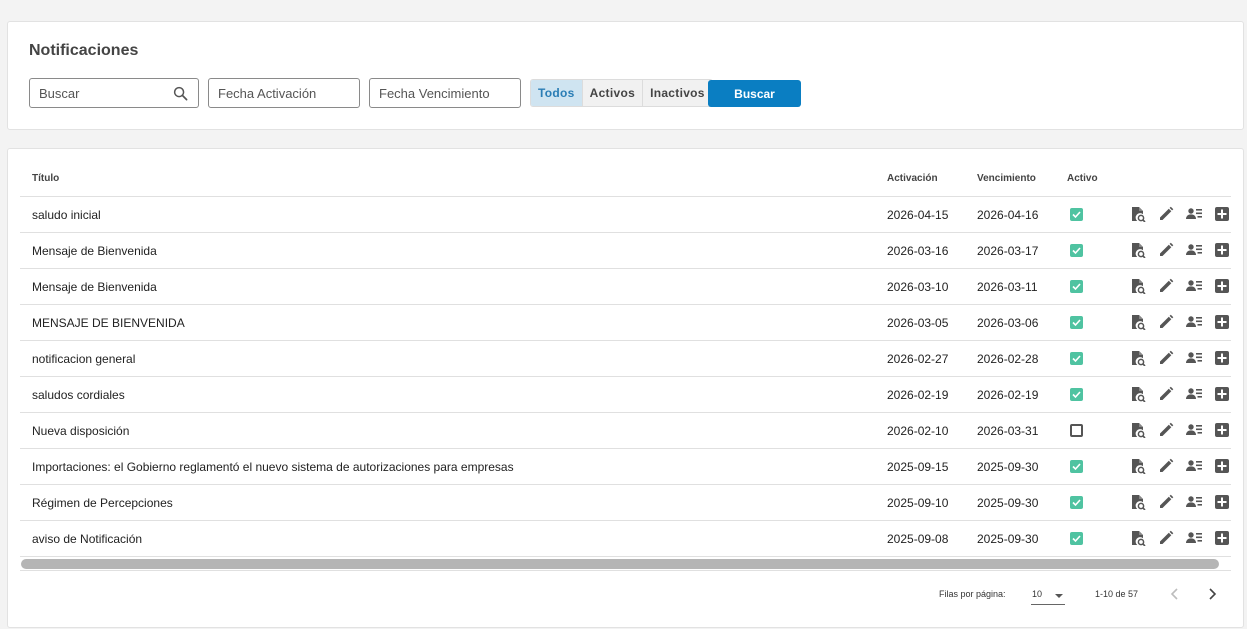 This screenshot has height=629, width=1247. What do you see at coordinates (1008, 503) in the screenshot?
I see `row-expiry-date: 2025-09-30` at bounding box center [1008, 503].